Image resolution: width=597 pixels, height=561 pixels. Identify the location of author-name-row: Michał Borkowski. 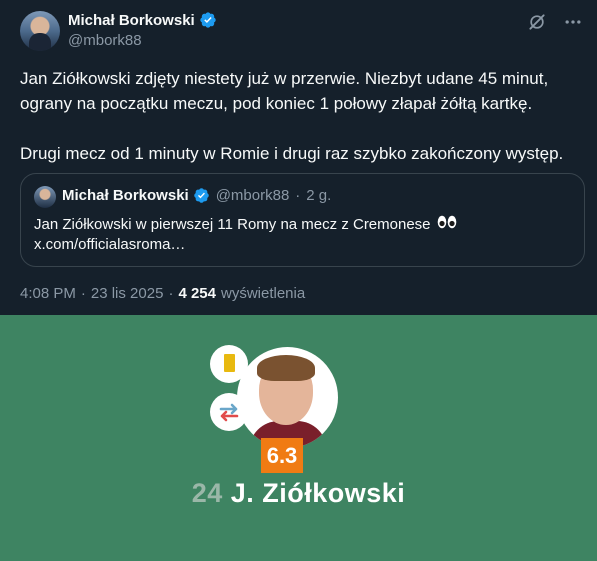
(142, 20).